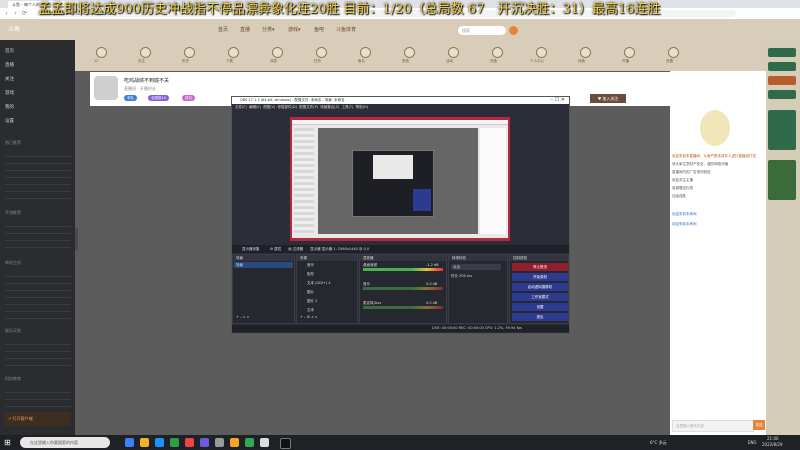  What do you see at coordinates (347, 107) in the screenshot?
I see `menu-item: 工具(T)` at bounding box center [347, 107].